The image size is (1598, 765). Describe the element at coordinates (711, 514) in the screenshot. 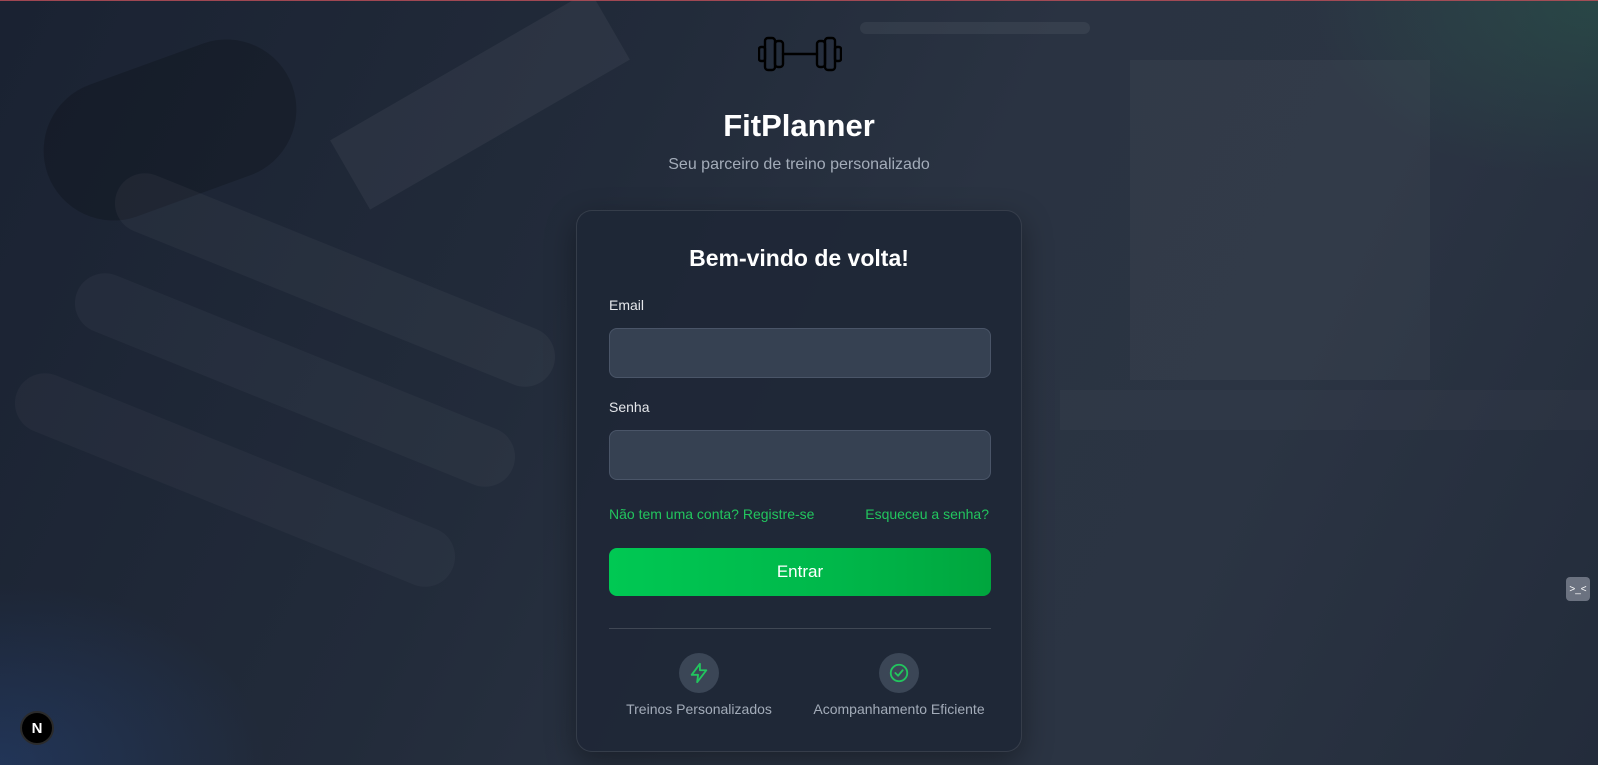

I see `register-link: Não tem uma conta? Registre-se` at that location.